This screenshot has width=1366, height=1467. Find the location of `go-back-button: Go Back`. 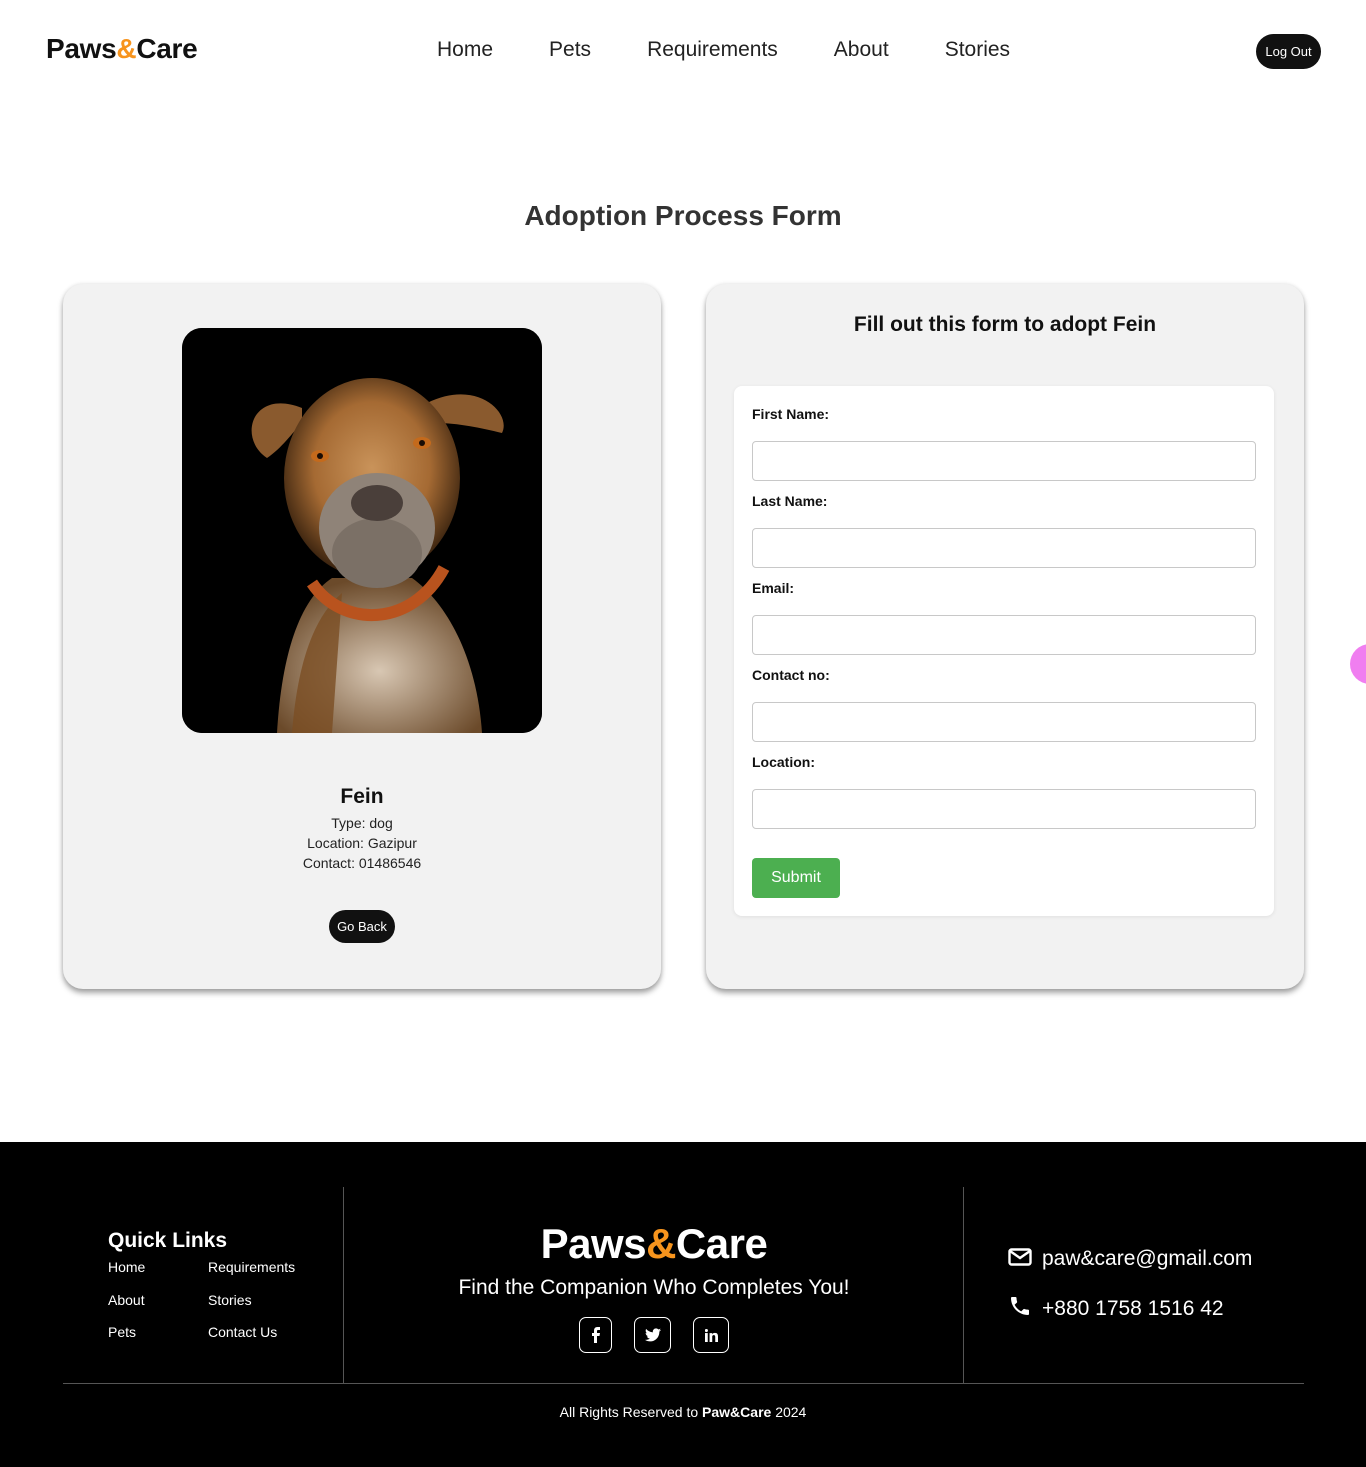

go-back-button: Go Back is located at coordinates (362, 926).